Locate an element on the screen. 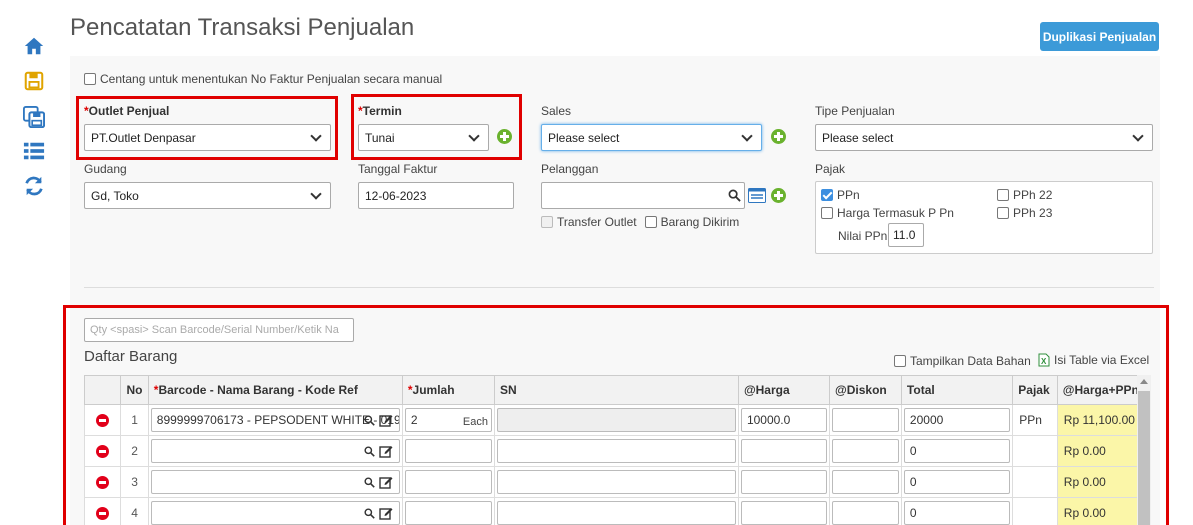 Image resolution: width=1193 pixels, height=525 pixels. nilai-ppn-label: Nilai PPn is located at coordinates (863, 236).